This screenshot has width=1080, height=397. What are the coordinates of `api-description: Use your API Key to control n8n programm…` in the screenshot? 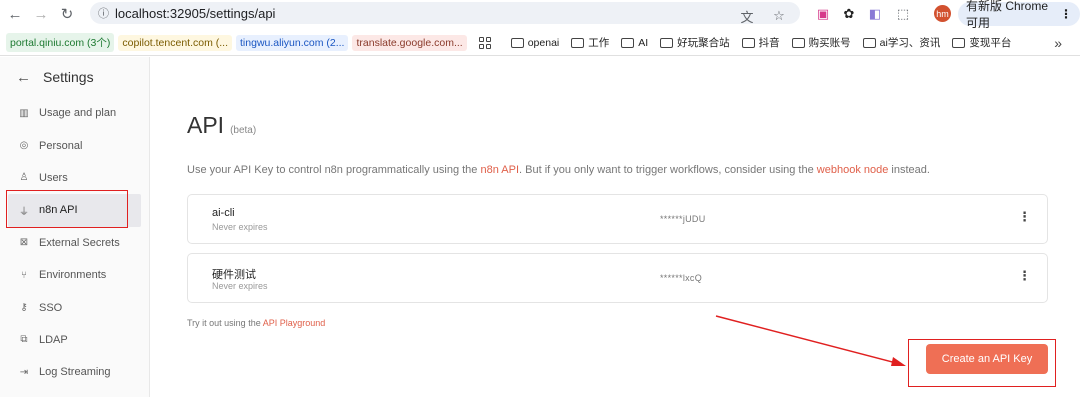 It's located at (558, 170).